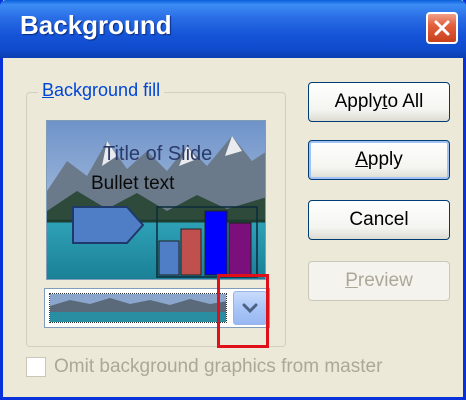 The width and height of the screenshot is (466, 400). I want to click on apply-button: Apply, so click(379, 160).